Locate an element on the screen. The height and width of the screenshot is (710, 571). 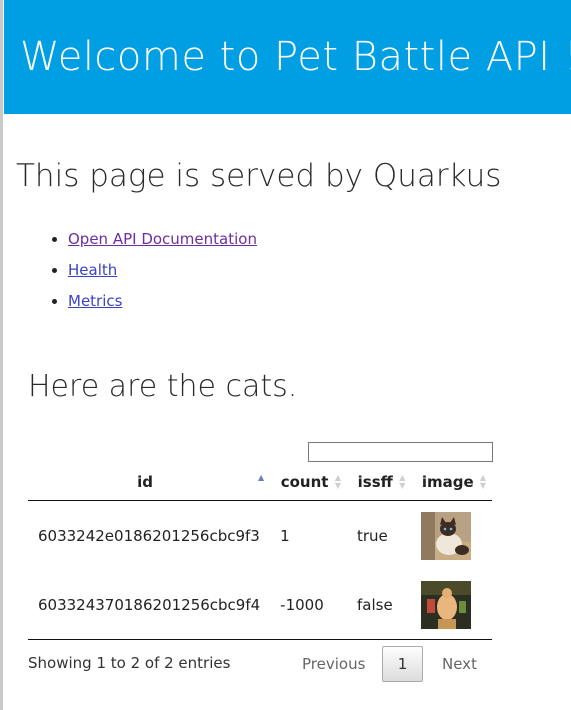
subtitle: This page is served by Quarkus is located at coordinates (259, 176).